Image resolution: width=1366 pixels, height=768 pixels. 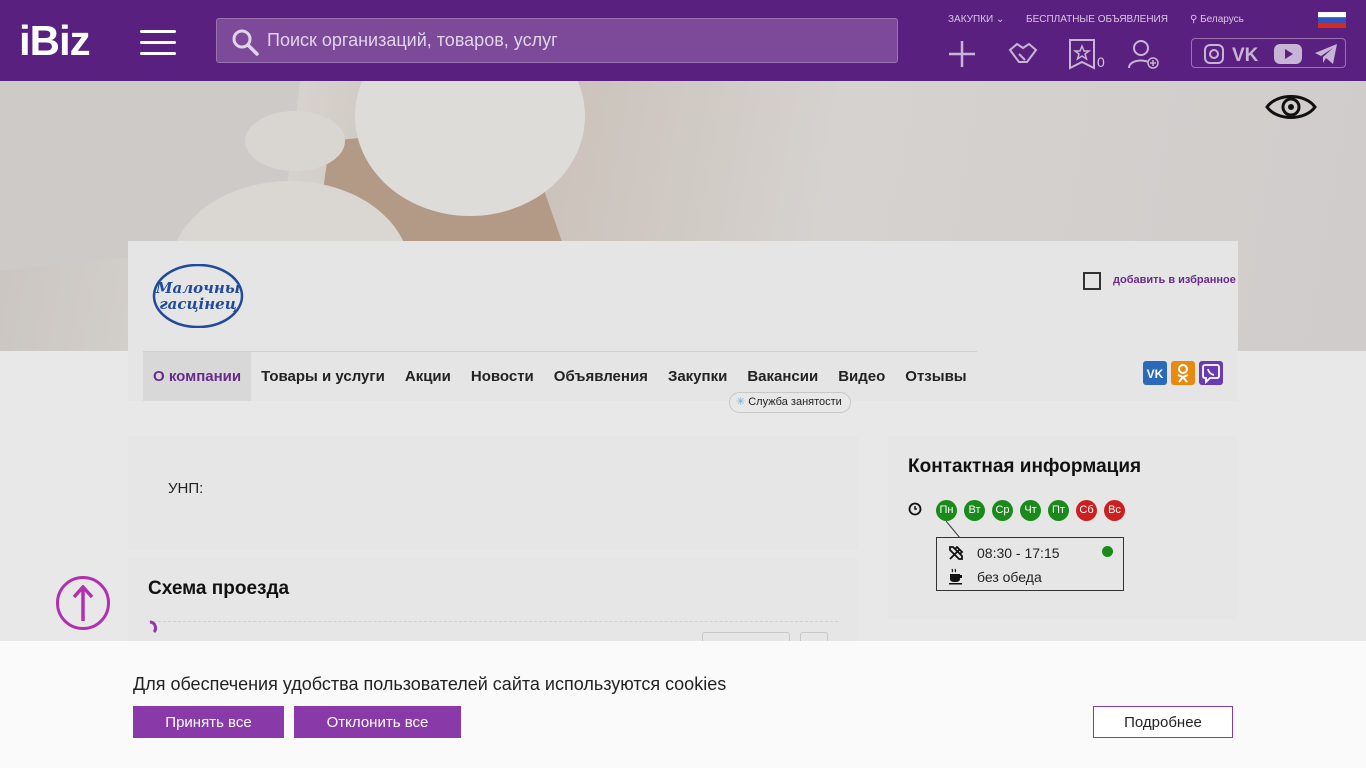 I want to click on location-pin-icon: ⚲, so click(x=1194, y=19).